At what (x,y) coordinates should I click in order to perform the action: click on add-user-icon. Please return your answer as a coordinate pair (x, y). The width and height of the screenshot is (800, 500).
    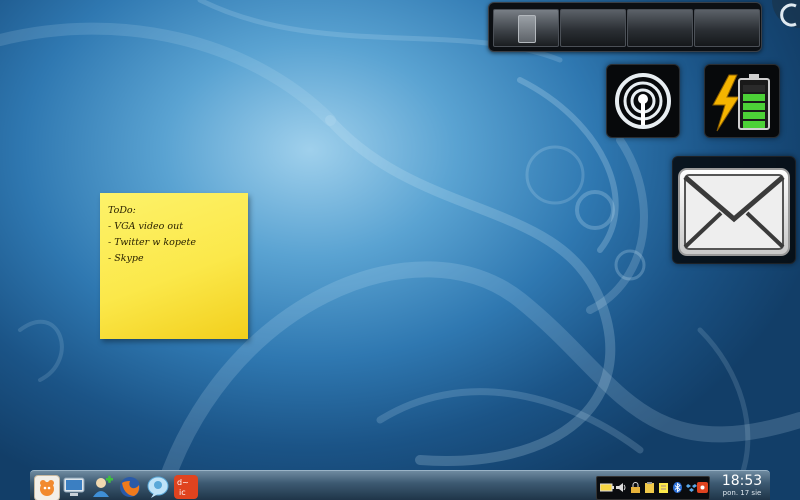
    Looking at the image, I should click on (103, 486).